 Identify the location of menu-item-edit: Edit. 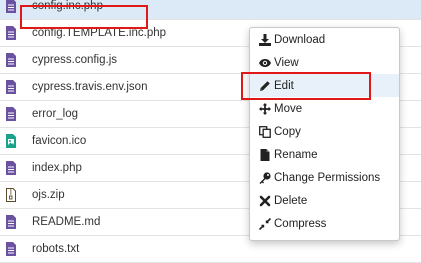
(324, 85).